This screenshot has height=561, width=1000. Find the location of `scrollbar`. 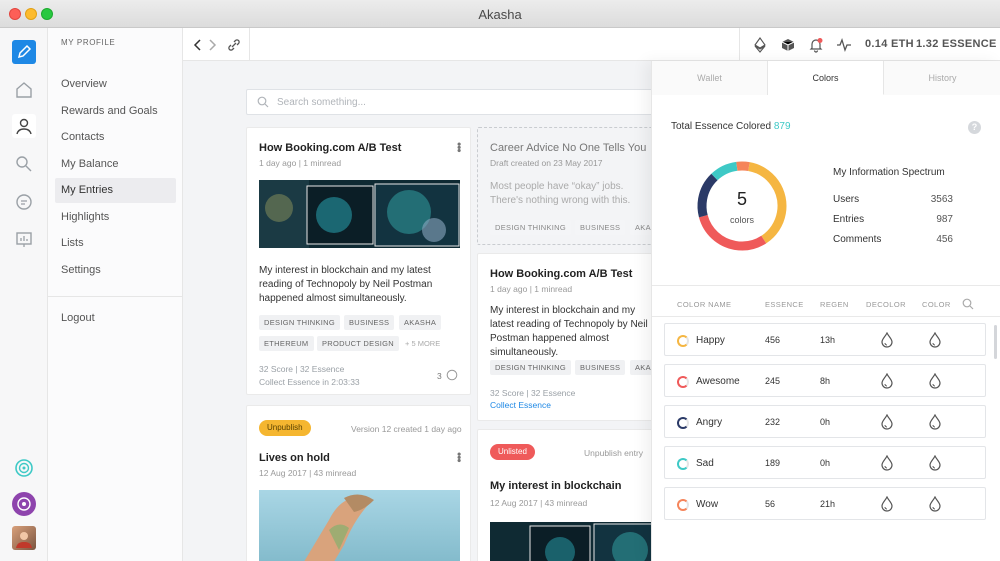

scrollbar is located at coordinates (995, 342).